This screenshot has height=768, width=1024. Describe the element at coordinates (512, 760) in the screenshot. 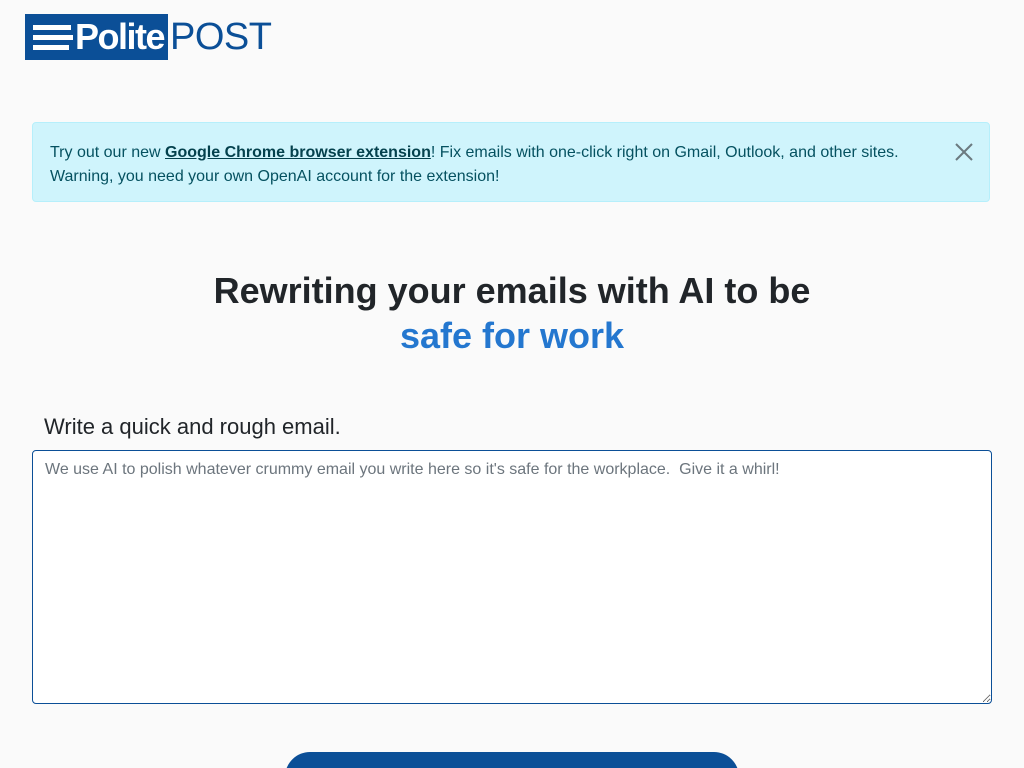

I see `submit-button` at that location.